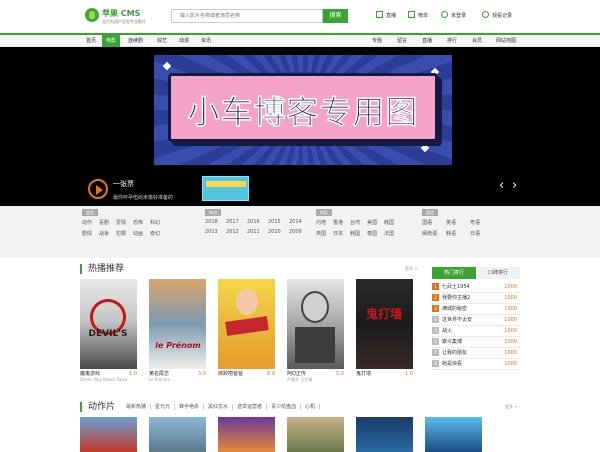 Image resolution: width=600 pixels, height=452 pixels. I want to click on filter-item: 泰国, so click(375, 233).